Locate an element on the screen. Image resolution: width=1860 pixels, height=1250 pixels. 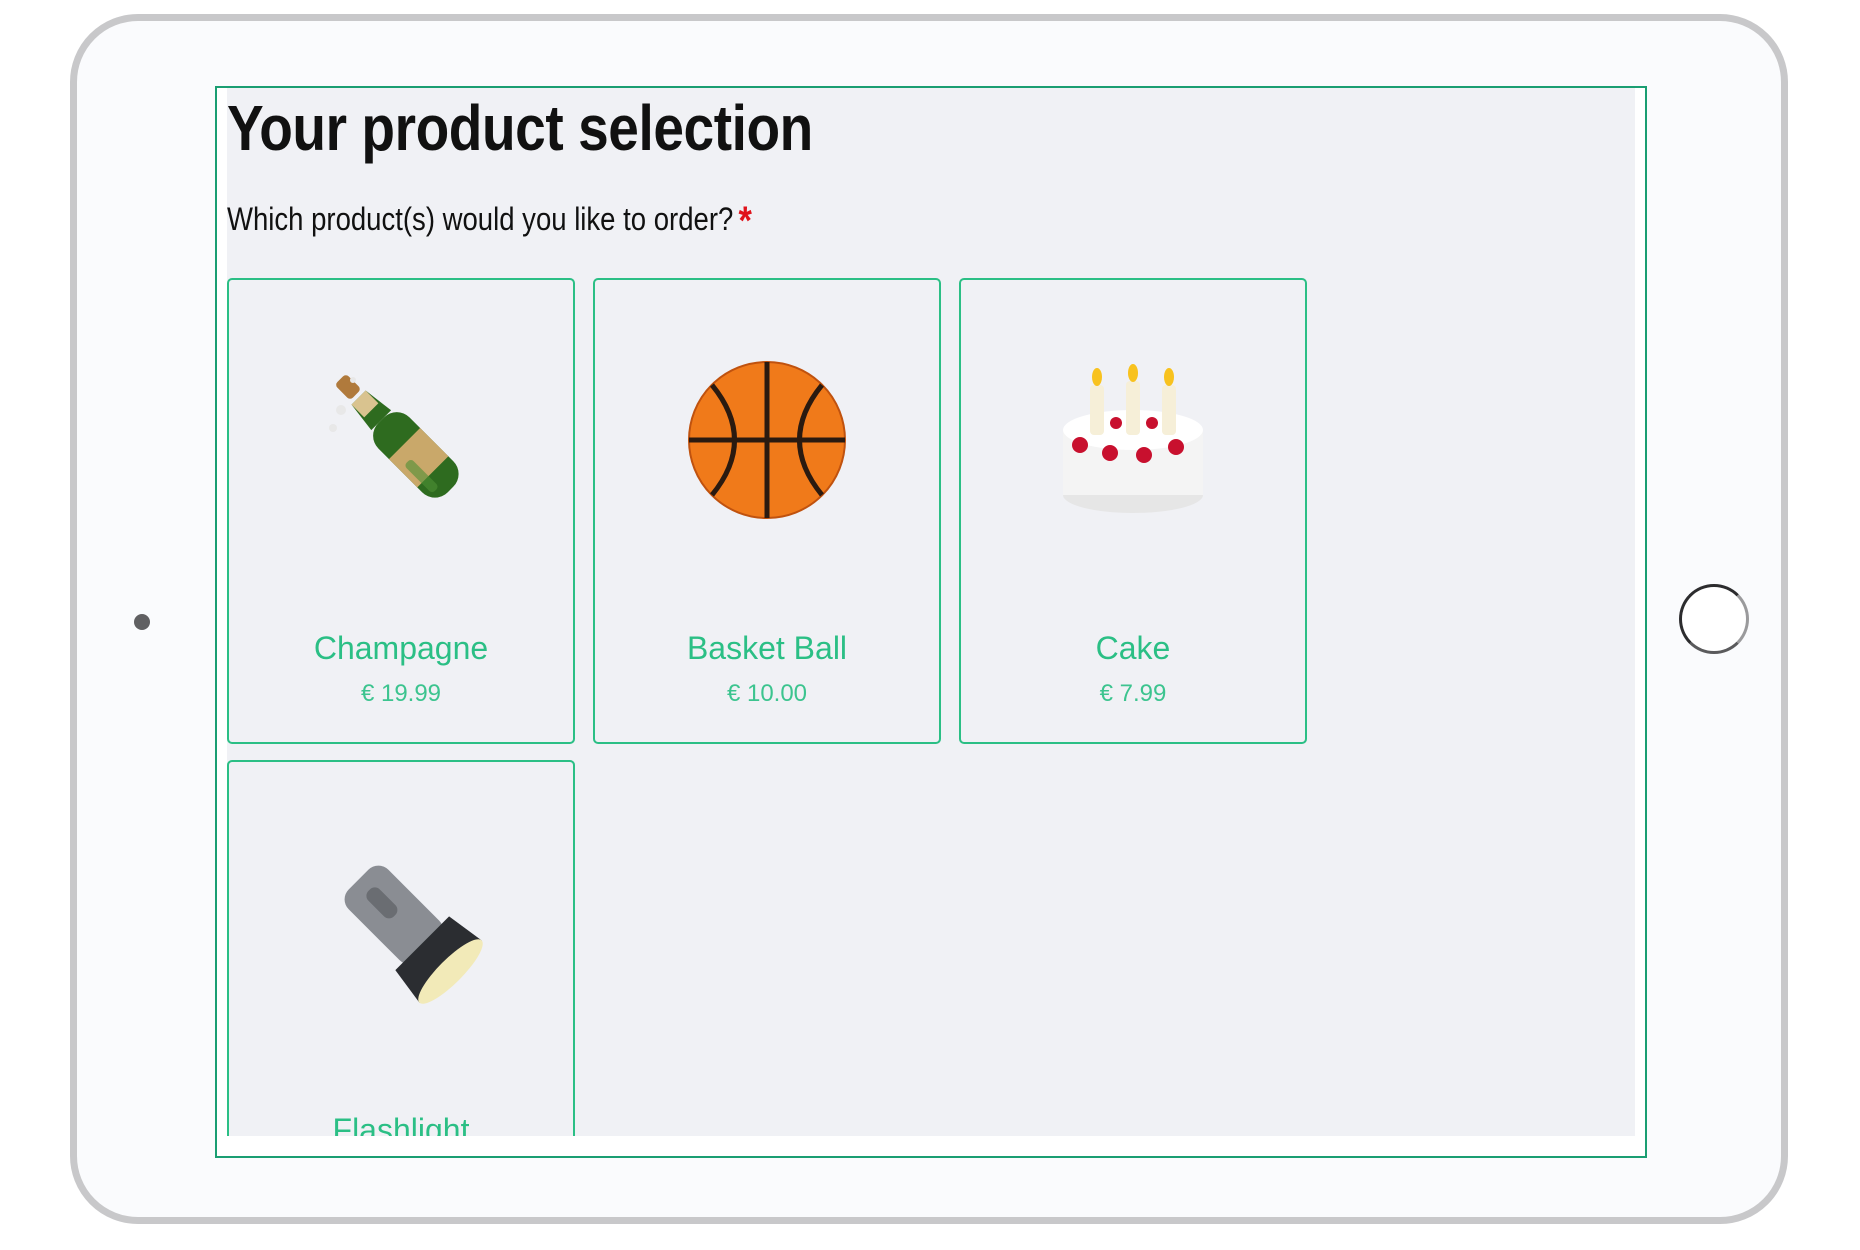
product-price: € 10.00 is located at coordinates (767, 693).